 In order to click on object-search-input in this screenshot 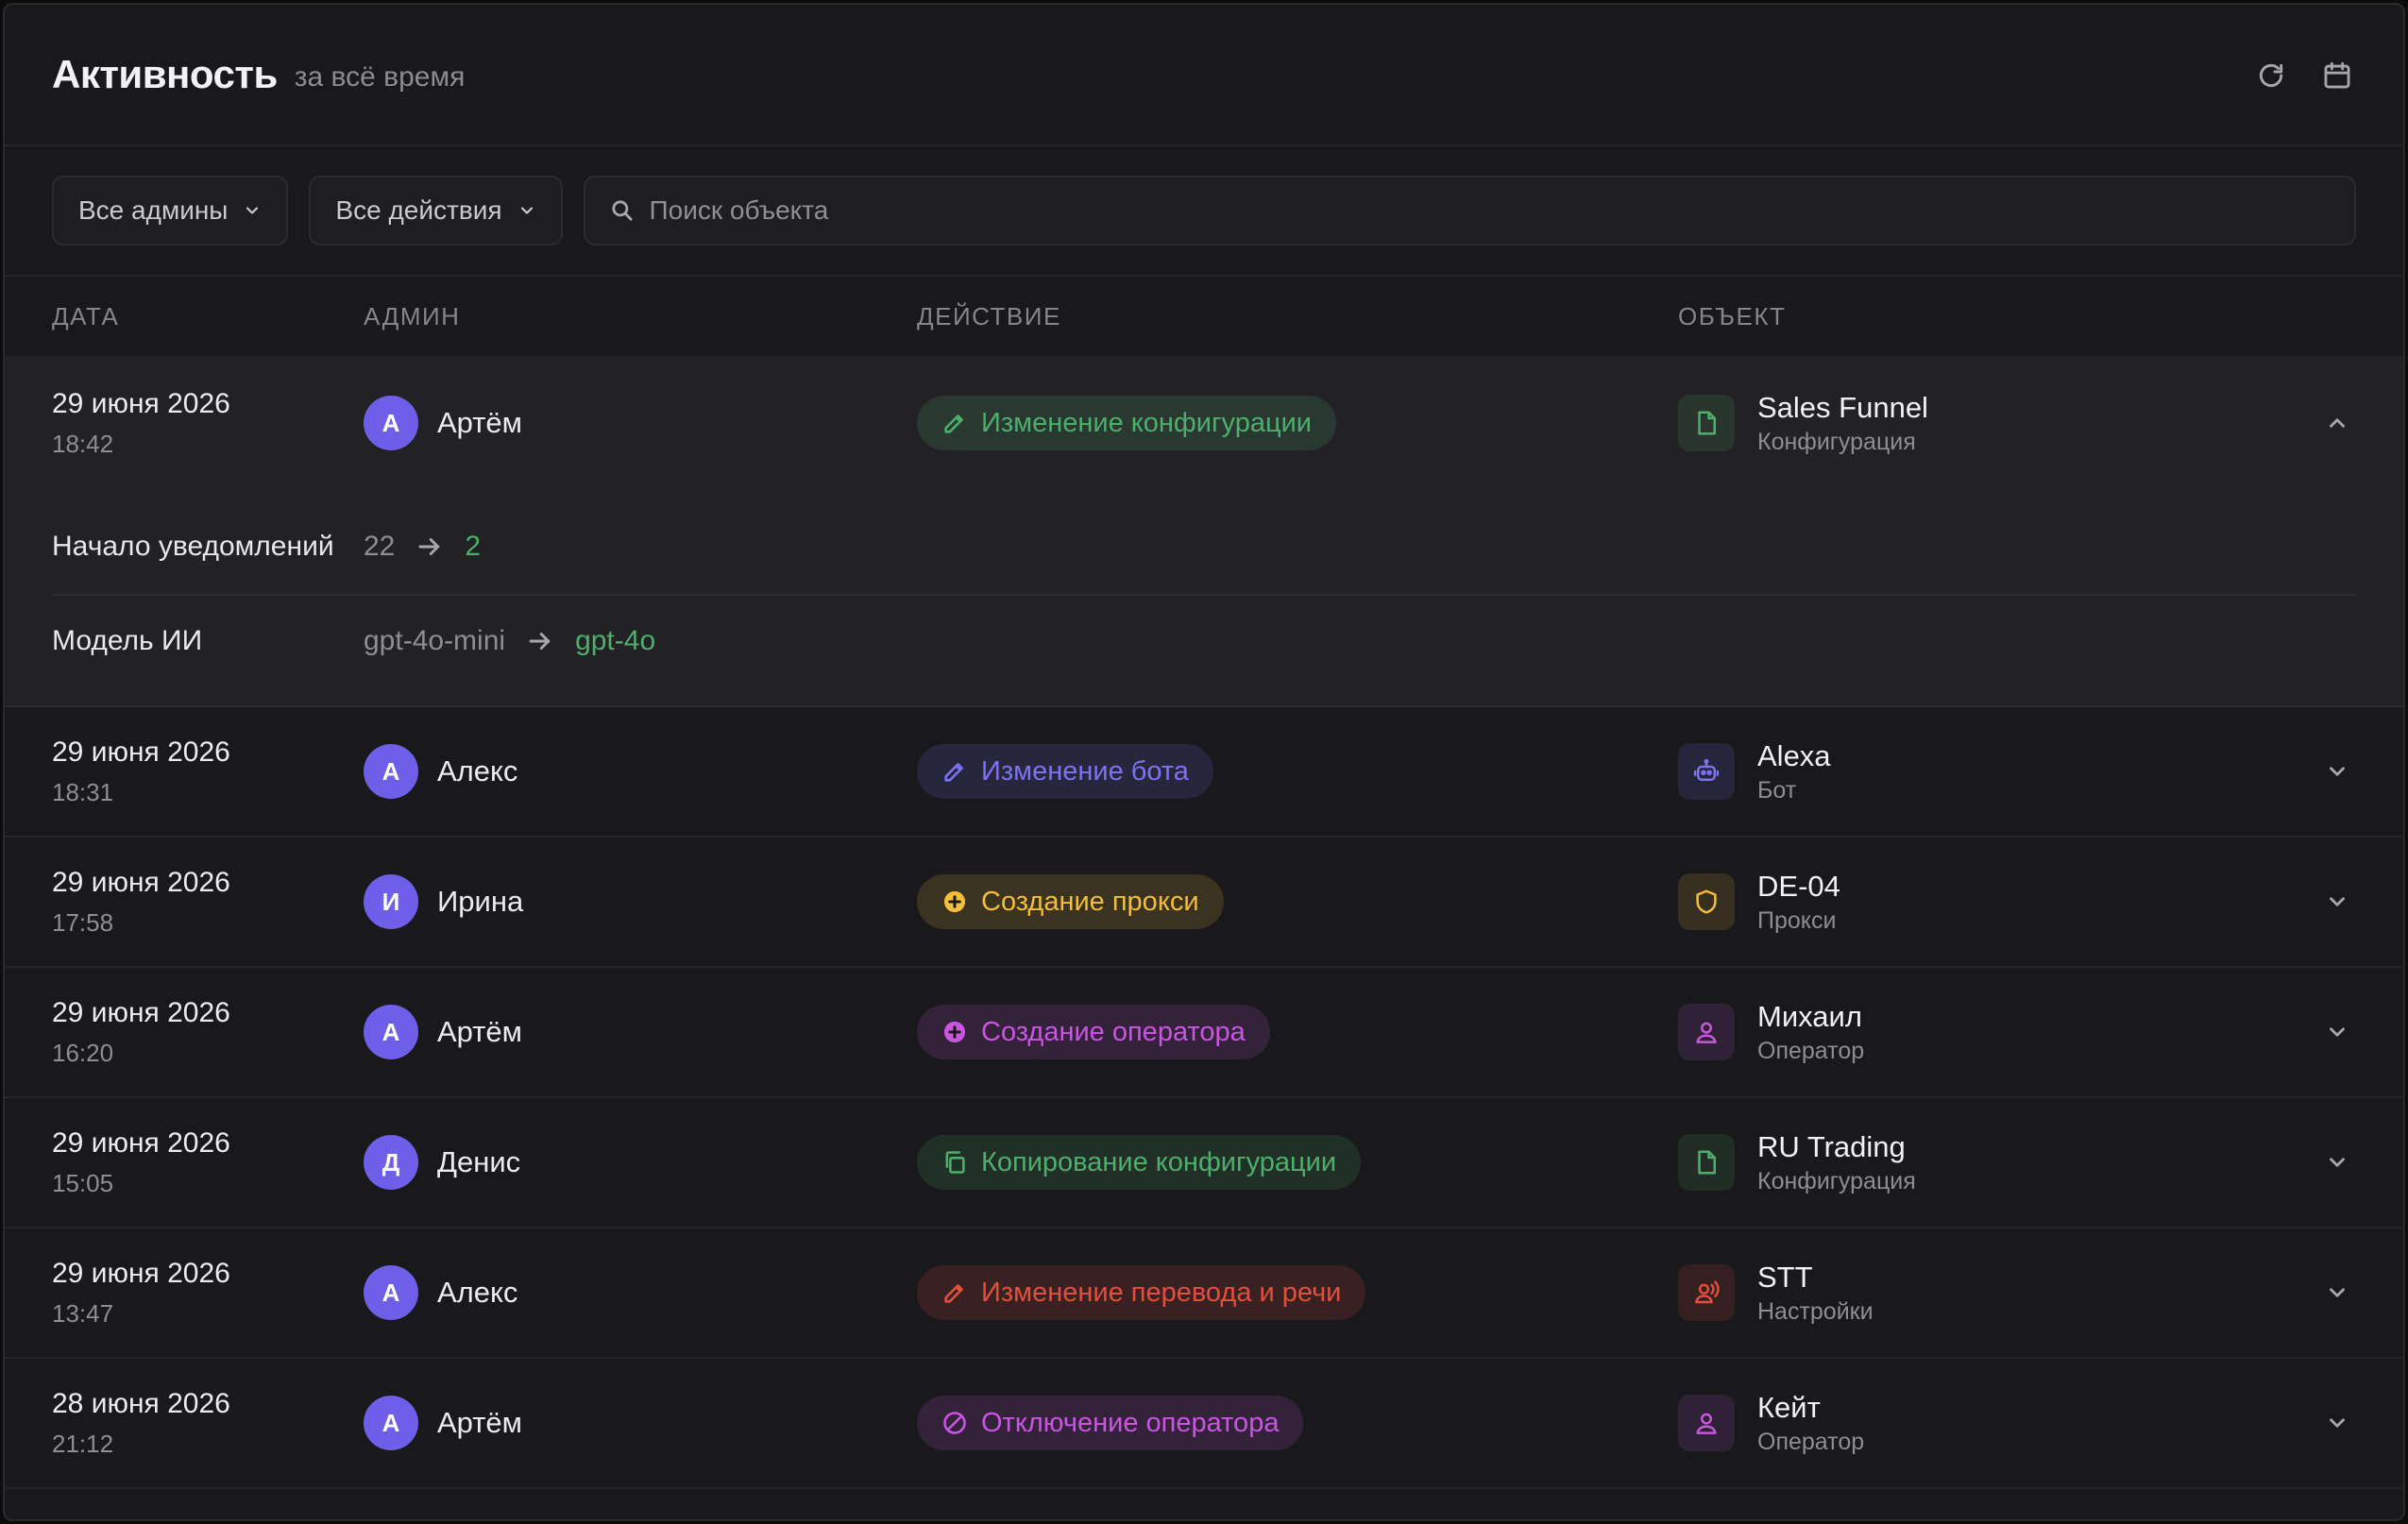, I will do `click(1489, 210)`.